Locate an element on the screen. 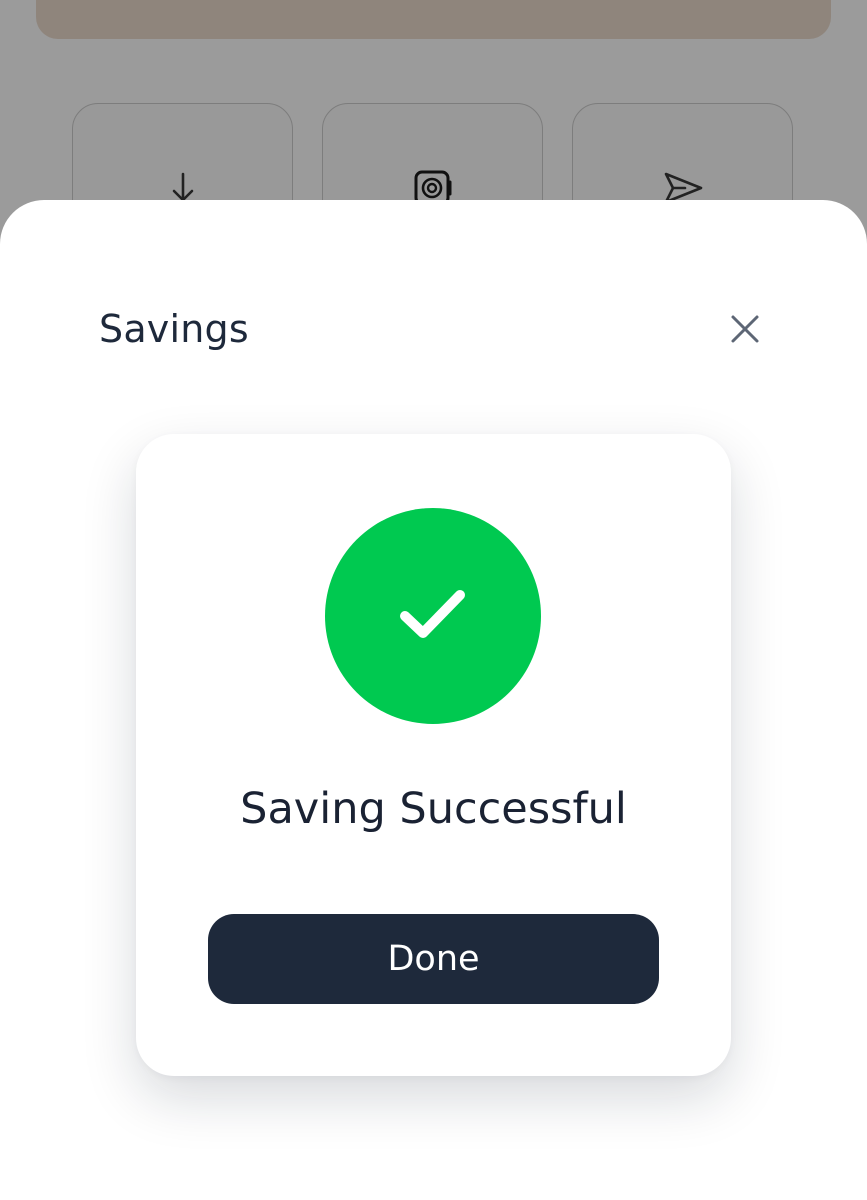 The width and height of the screenshot is (867, 1200). success-message: Saving Successful is located at coordinates (433, 809).